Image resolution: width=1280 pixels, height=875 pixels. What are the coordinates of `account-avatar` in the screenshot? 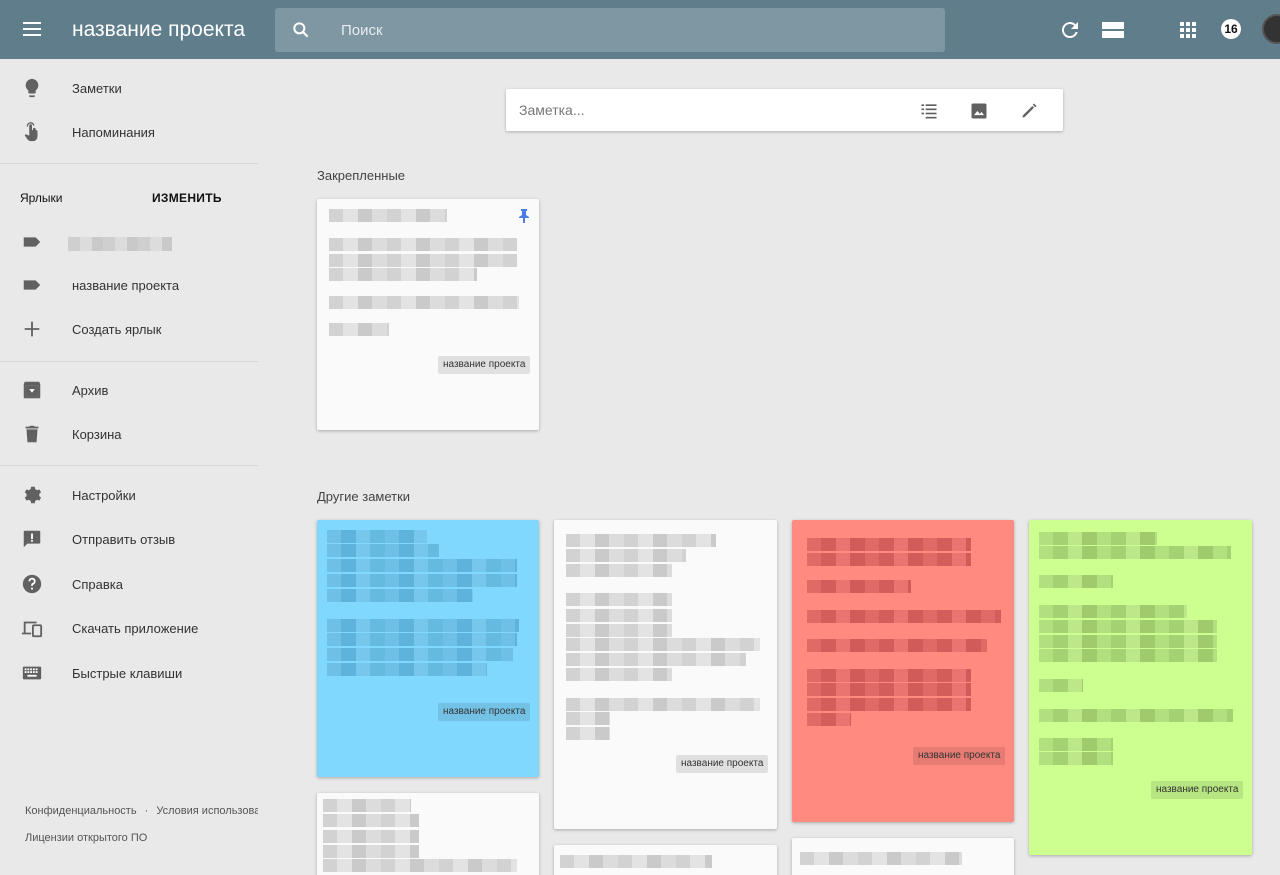 It's located at (1271, 29).